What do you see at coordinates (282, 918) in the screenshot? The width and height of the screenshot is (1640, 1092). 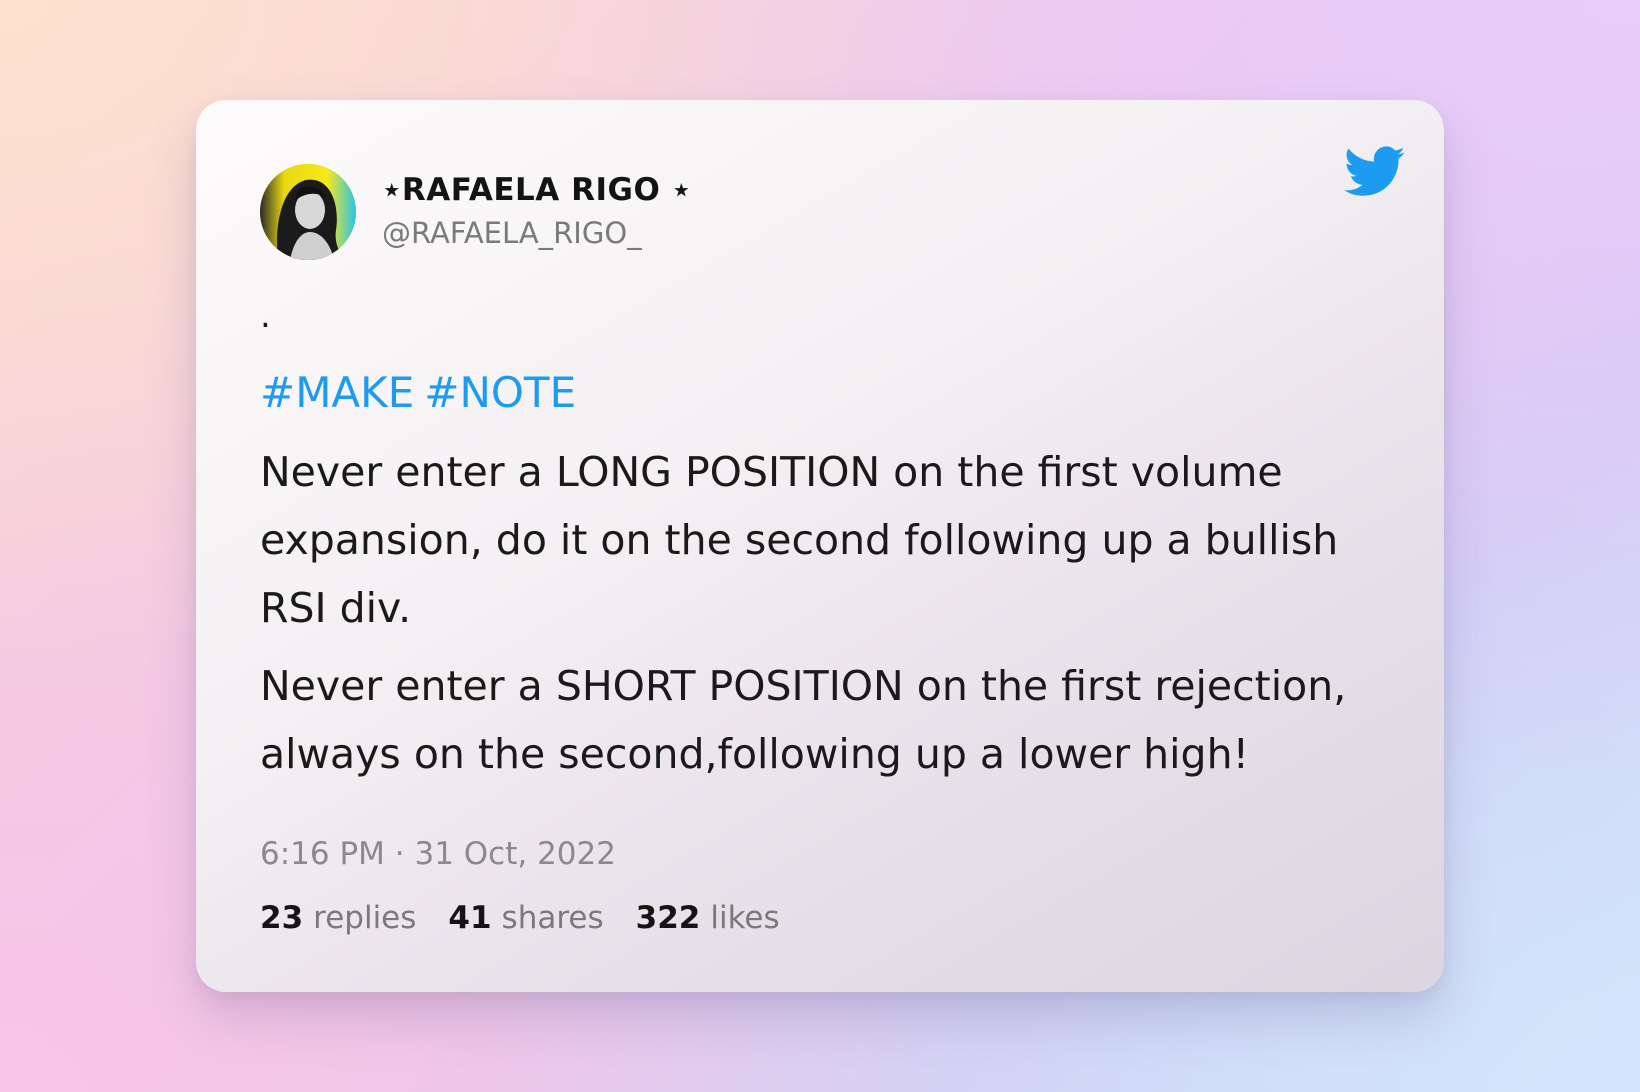 I see `replies-count: 23` at bounding box center [282, 918].